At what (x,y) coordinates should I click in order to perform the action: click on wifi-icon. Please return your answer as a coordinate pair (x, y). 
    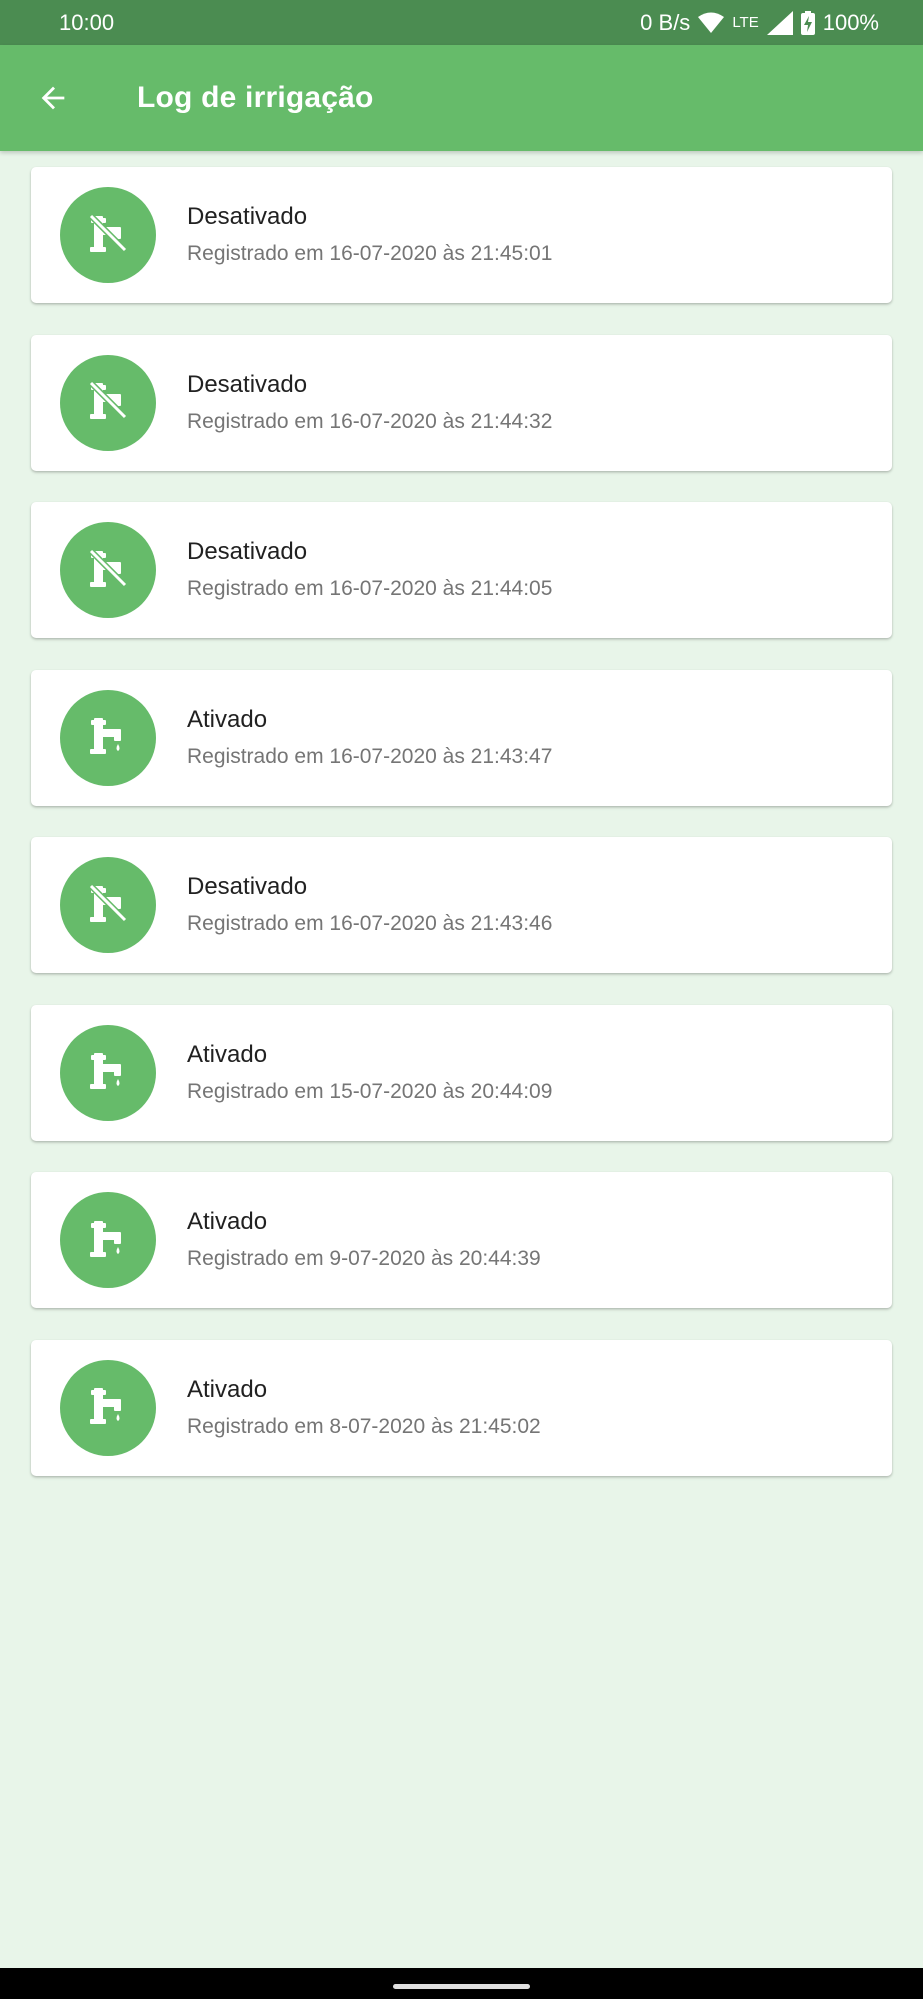
    Looking at the image, I should click on (711, 23).